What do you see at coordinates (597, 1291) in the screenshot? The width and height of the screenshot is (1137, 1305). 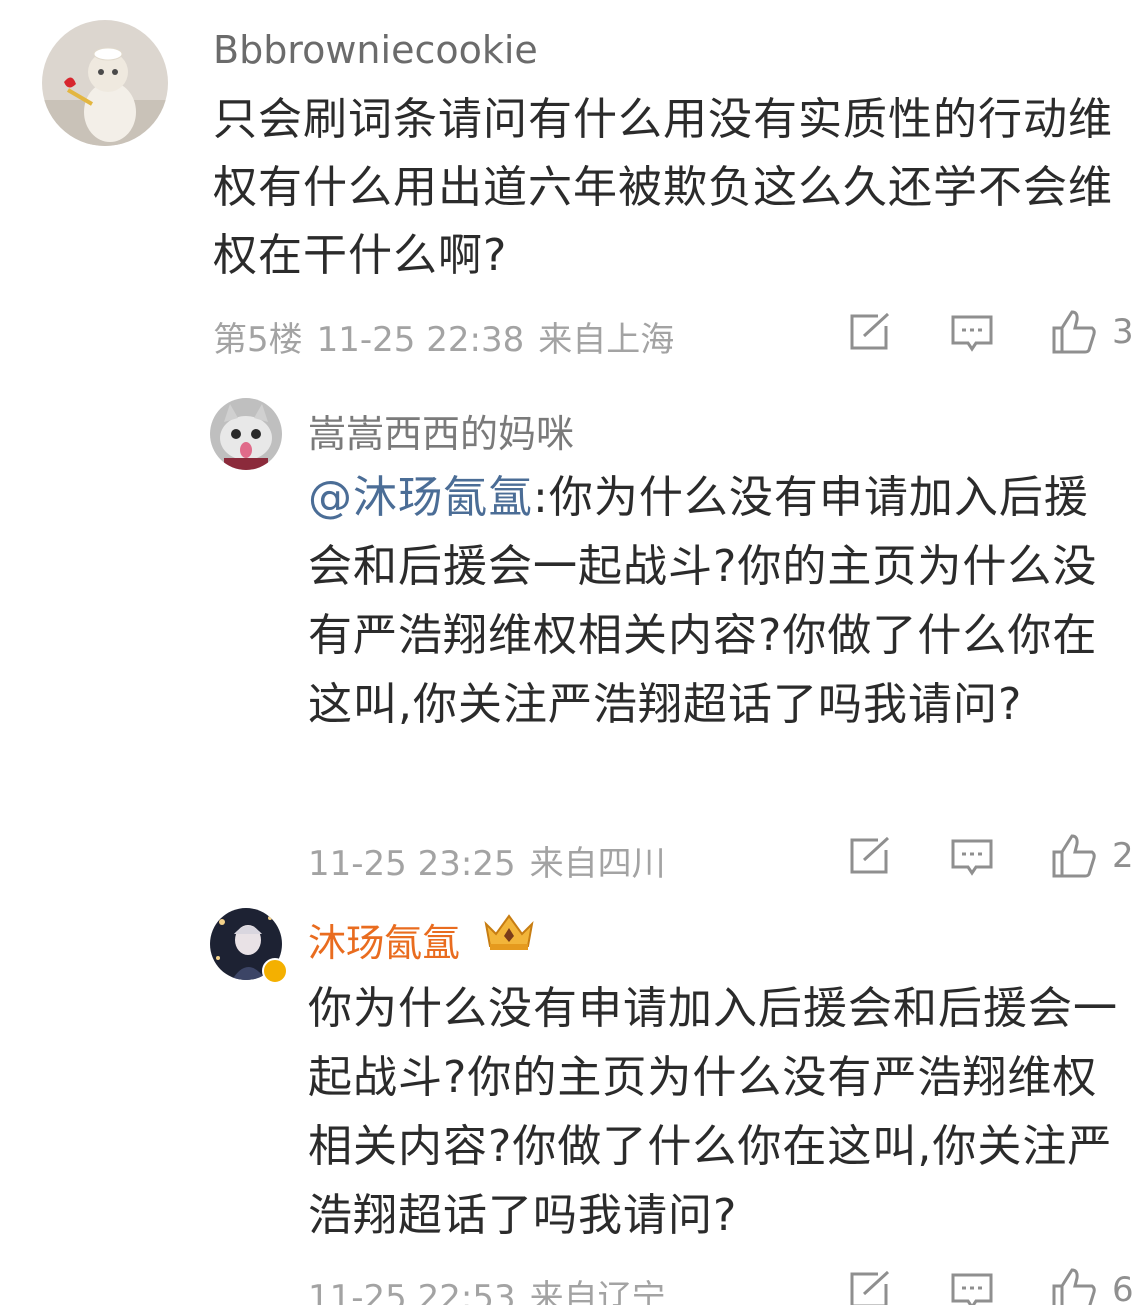 I see `comment-location: 来自辽宁` at bounding box center [597, 1291].